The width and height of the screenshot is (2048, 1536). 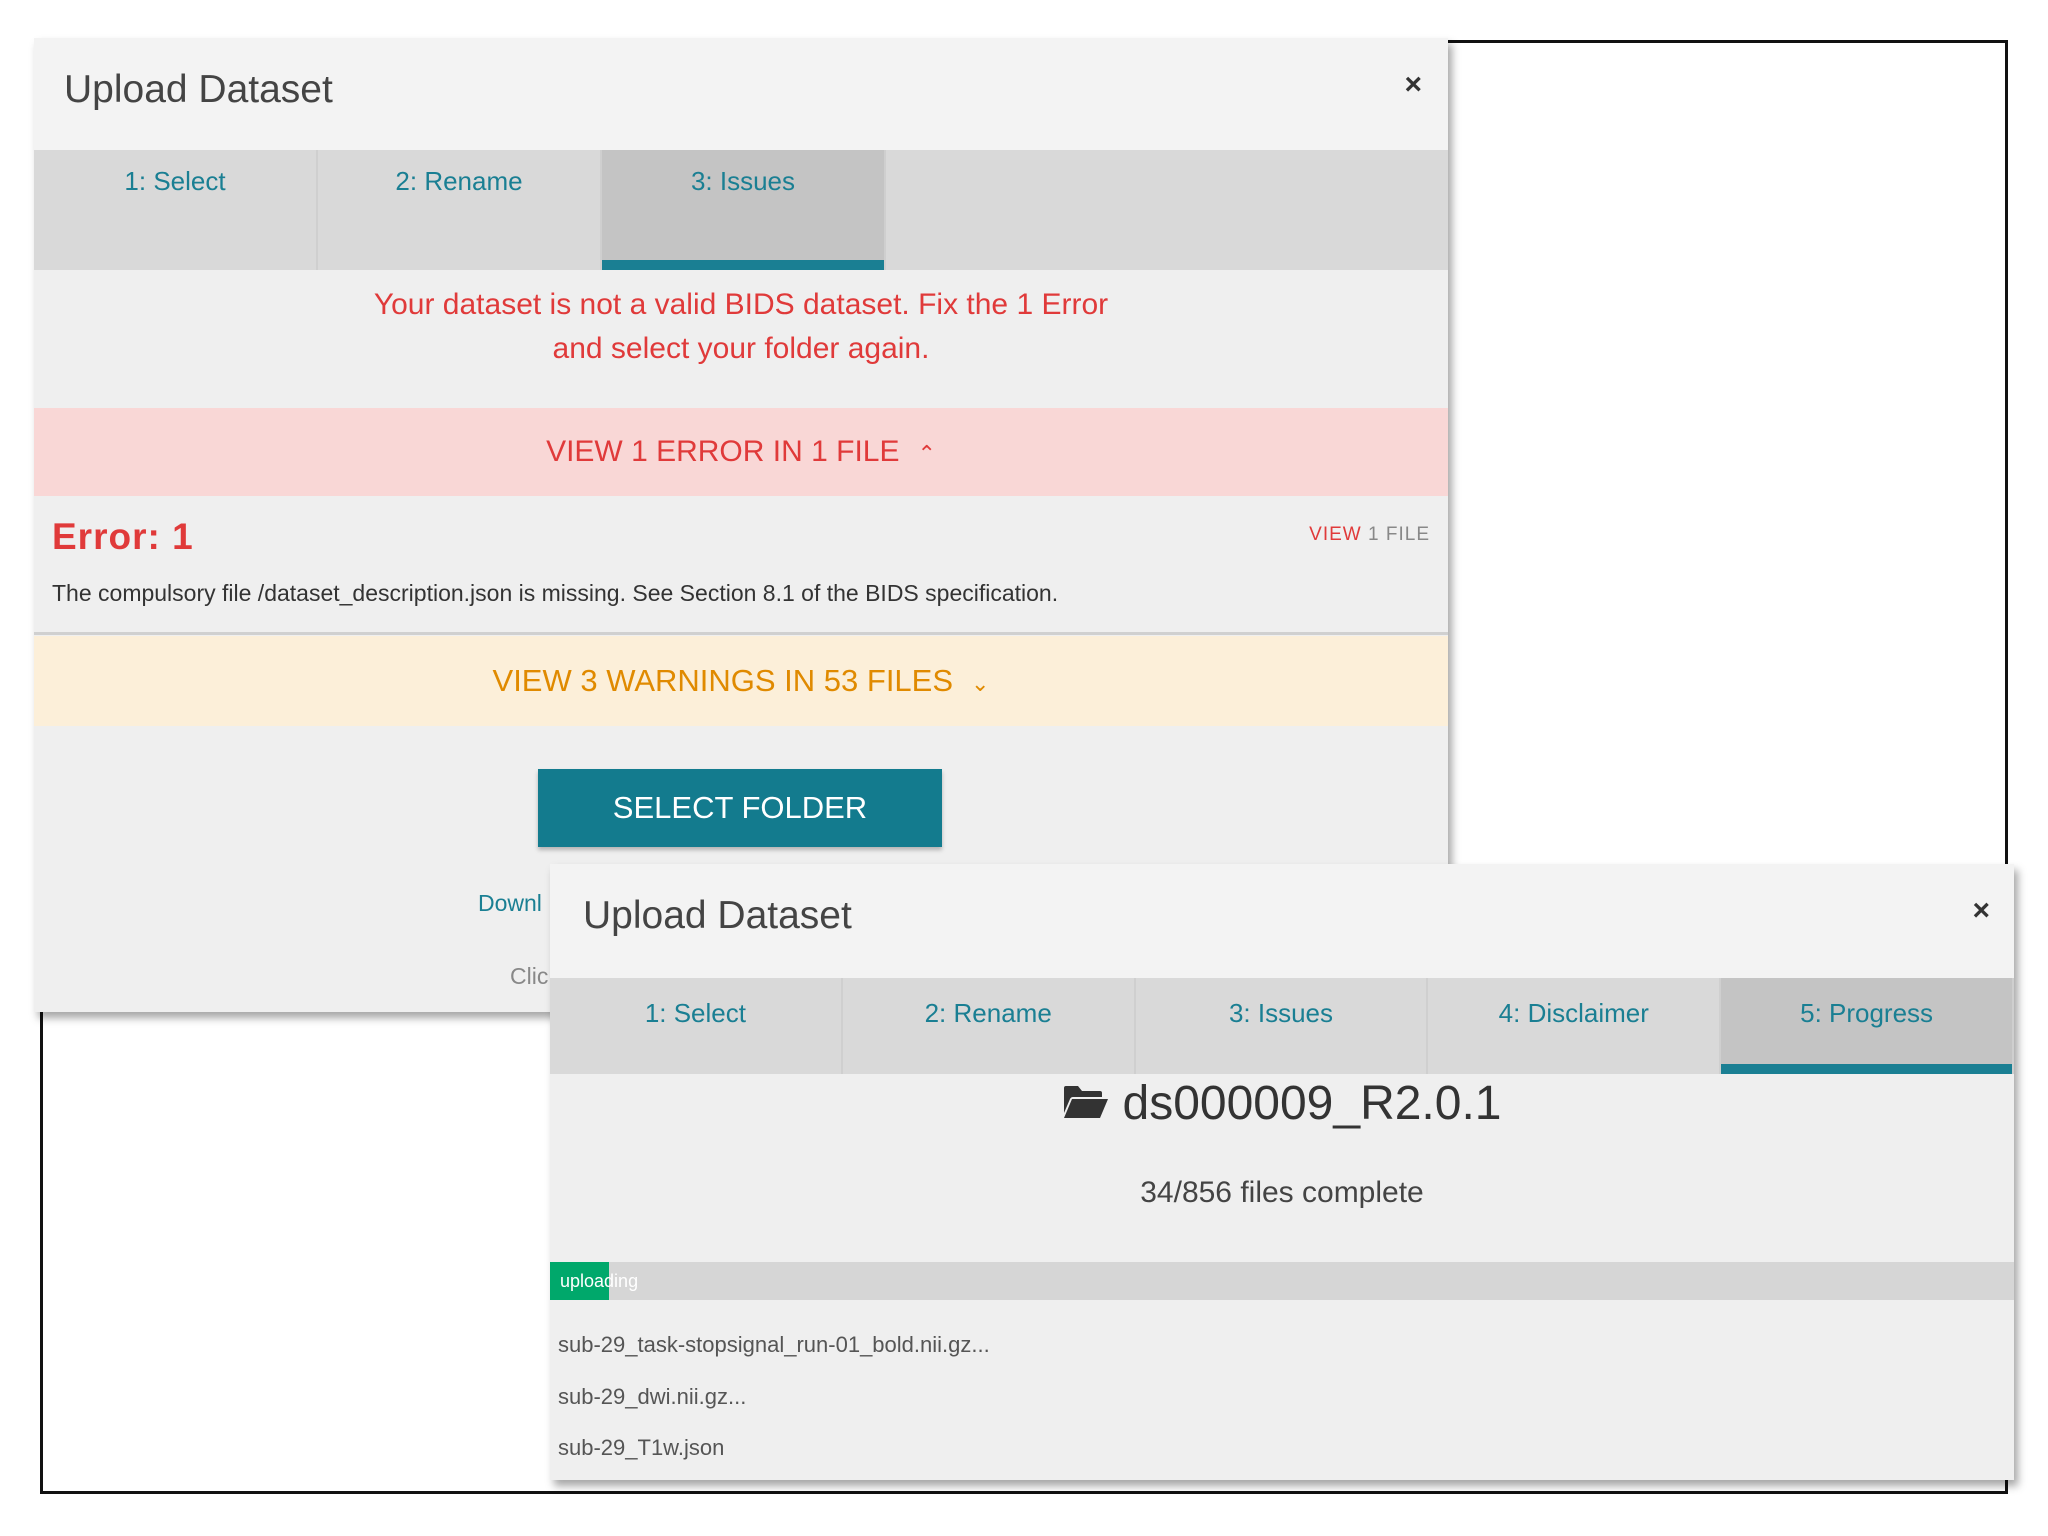 What do you see at coordinates (1407, 534) in the screenshot?
I see `view-file-suffix: FILE` at bounding box center [1407, 534].